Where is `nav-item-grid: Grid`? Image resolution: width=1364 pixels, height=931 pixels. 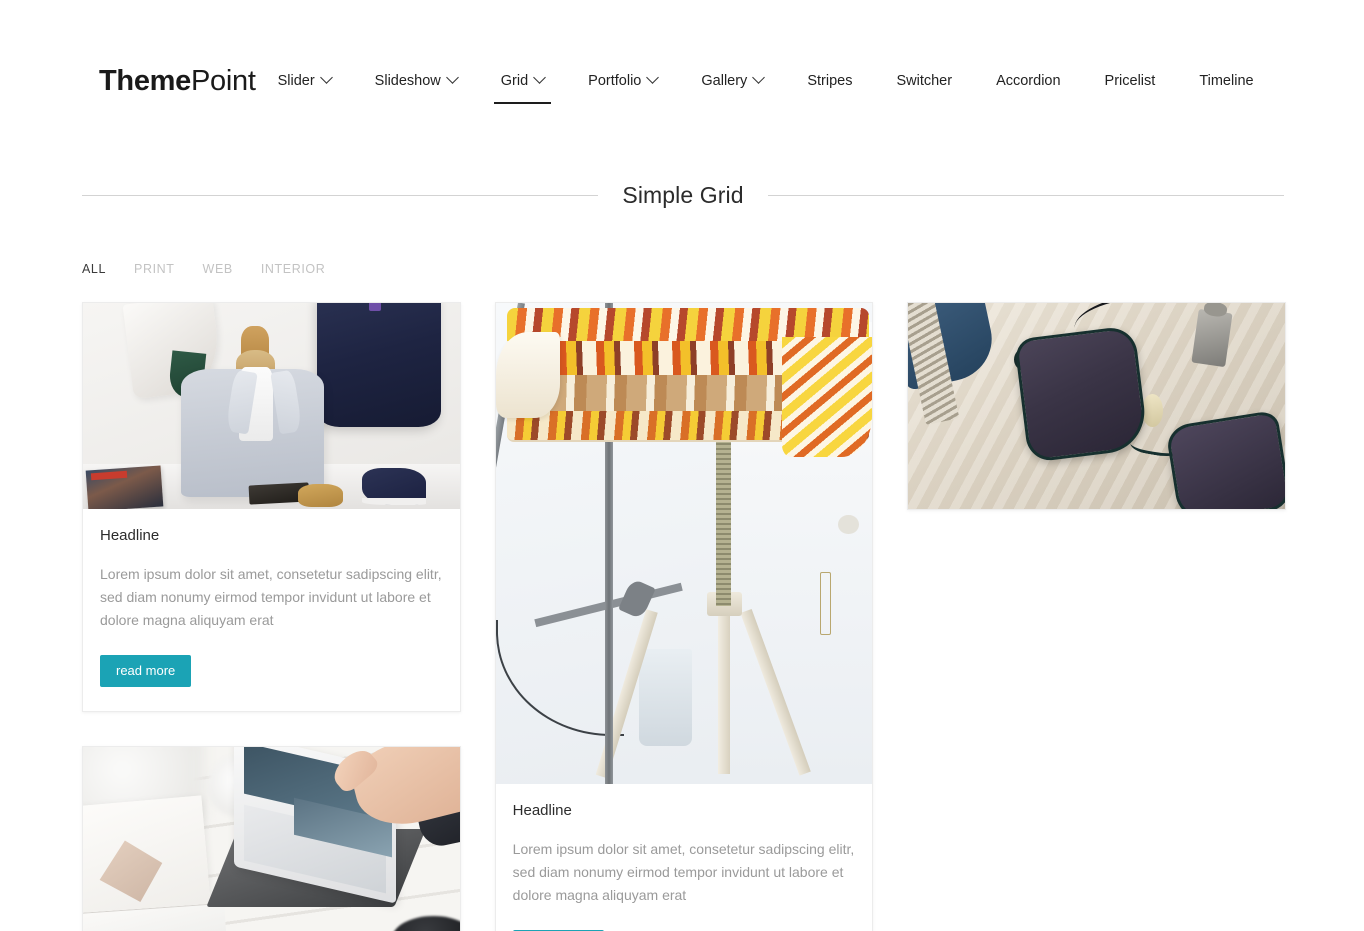
nav-item-grid: Grid is located at coordinates (522, 85).